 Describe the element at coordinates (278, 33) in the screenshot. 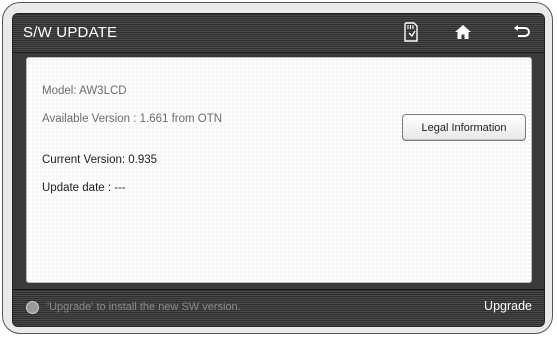

I see `title-bar: S/W UPDATE` at that location.